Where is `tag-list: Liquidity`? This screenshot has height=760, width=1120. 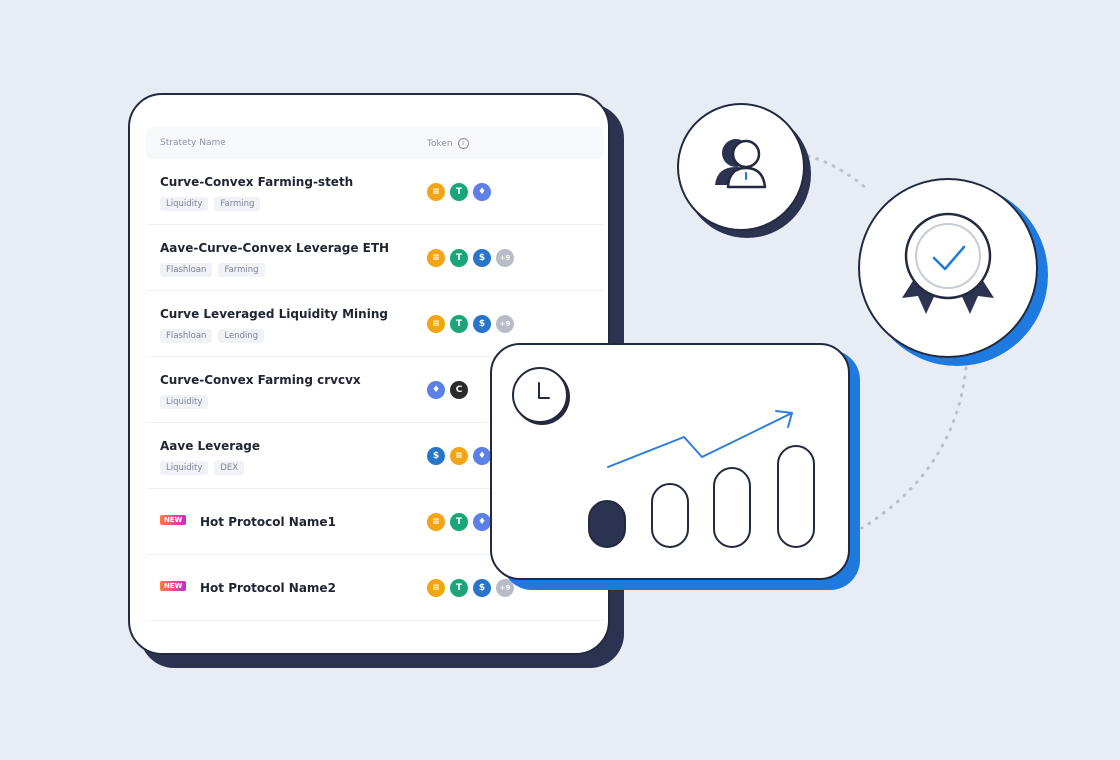
tag-list: Liquidity is located at coordinates (184, 402).